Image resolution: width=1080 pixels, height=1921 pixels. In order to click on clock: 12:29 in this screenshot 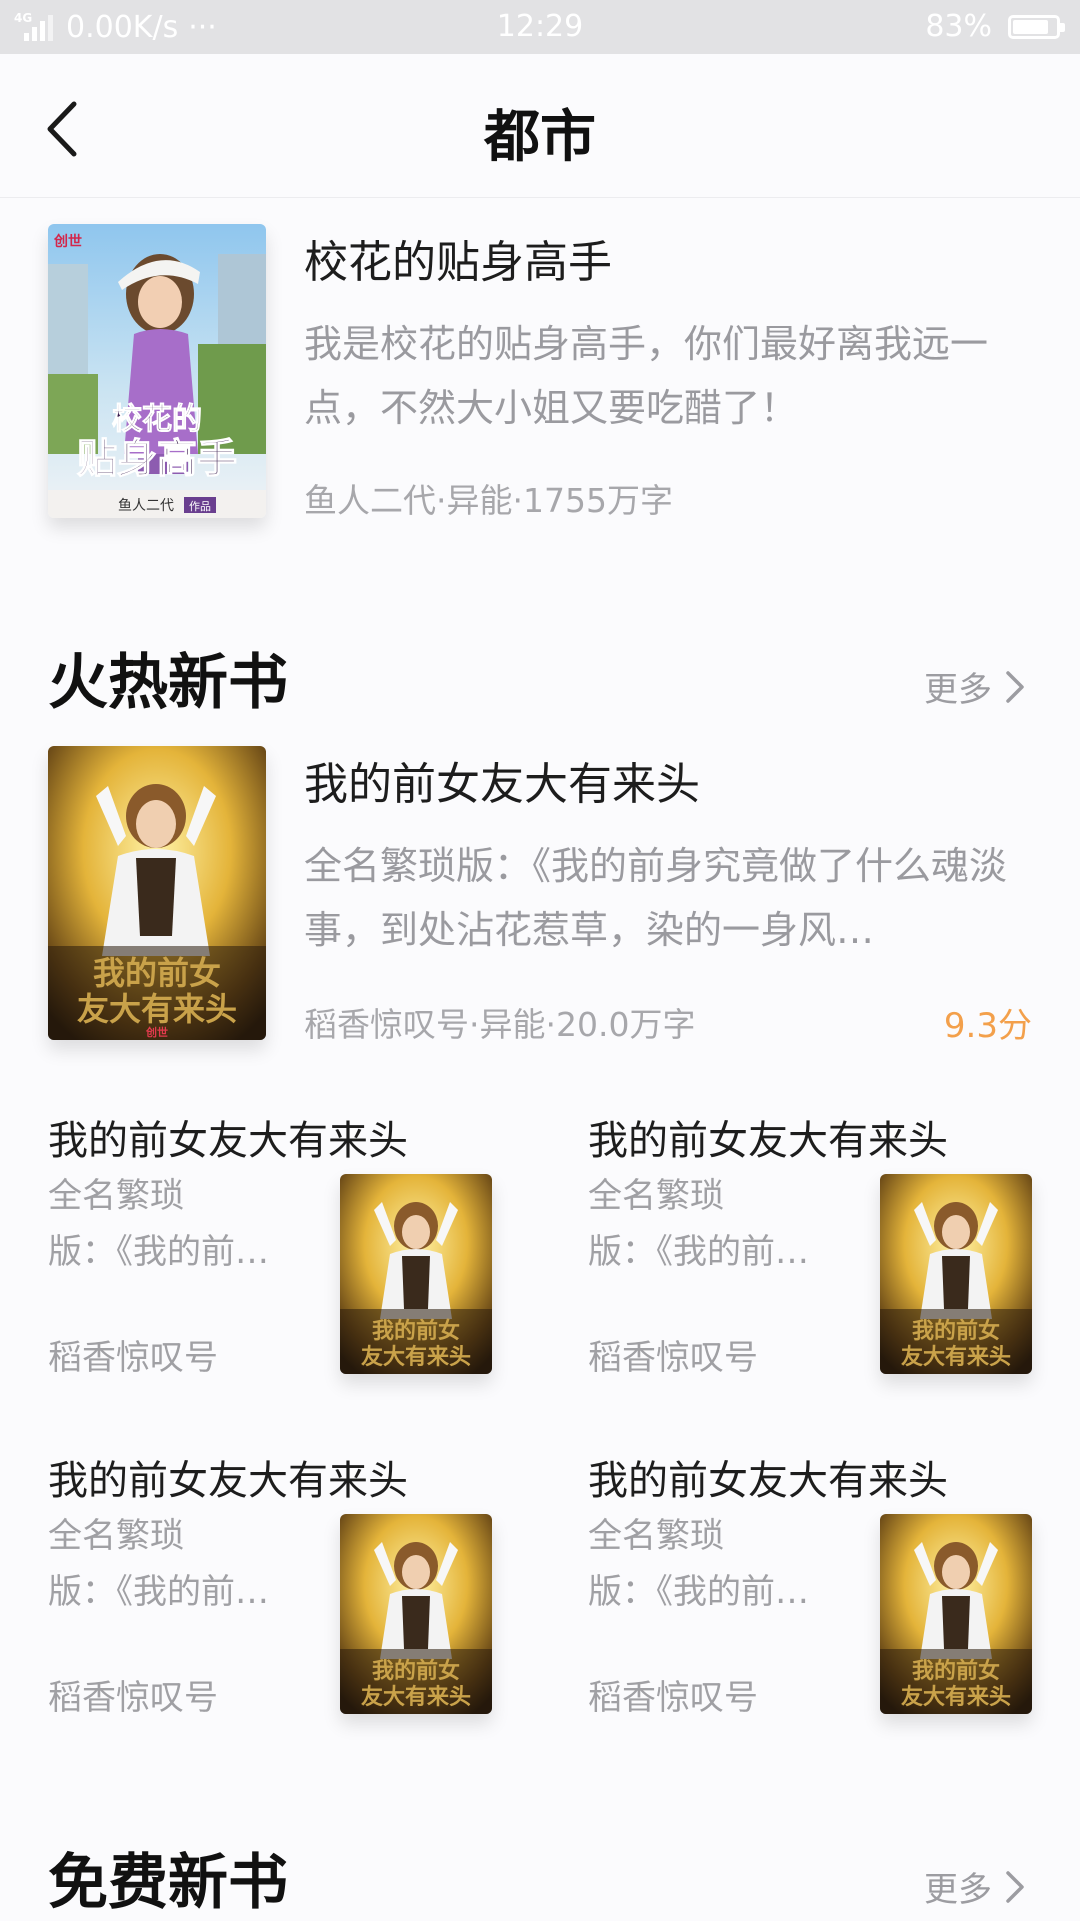, I will do `click(540, 26)`.